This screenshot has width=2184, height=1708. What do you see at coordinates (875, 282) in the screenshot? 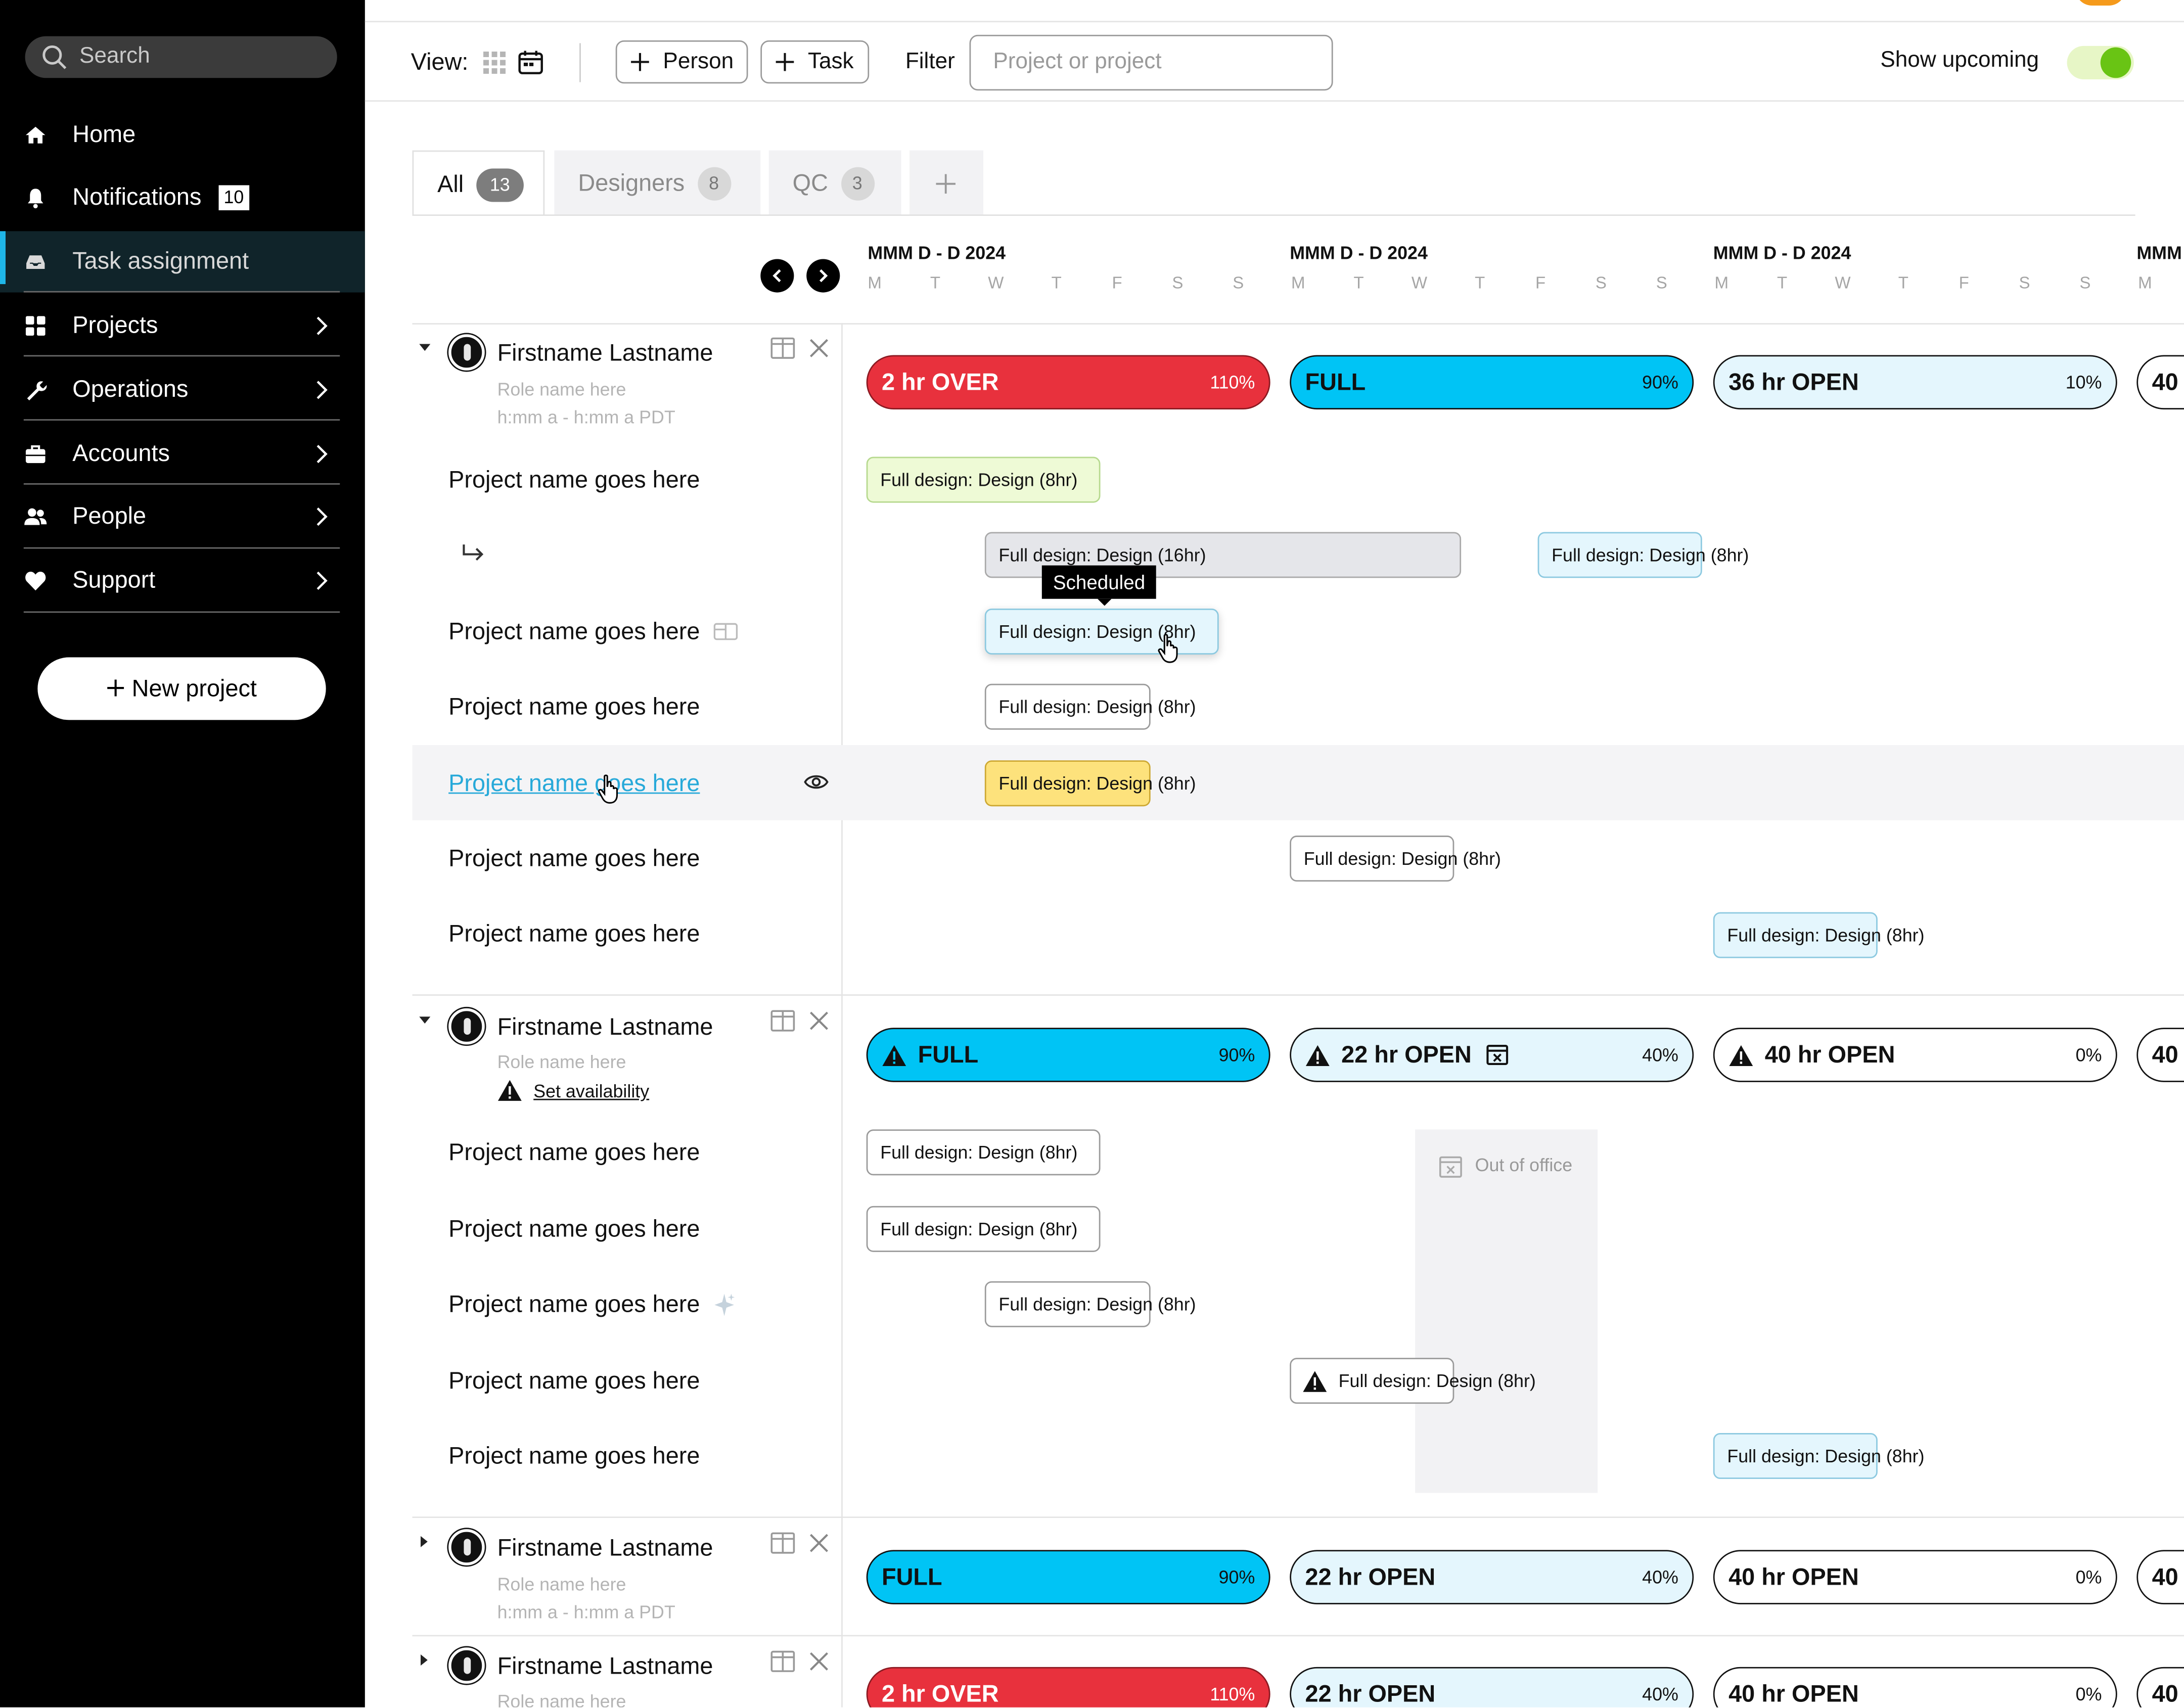
I see `day-label: M` at bounding box center [875, 282].